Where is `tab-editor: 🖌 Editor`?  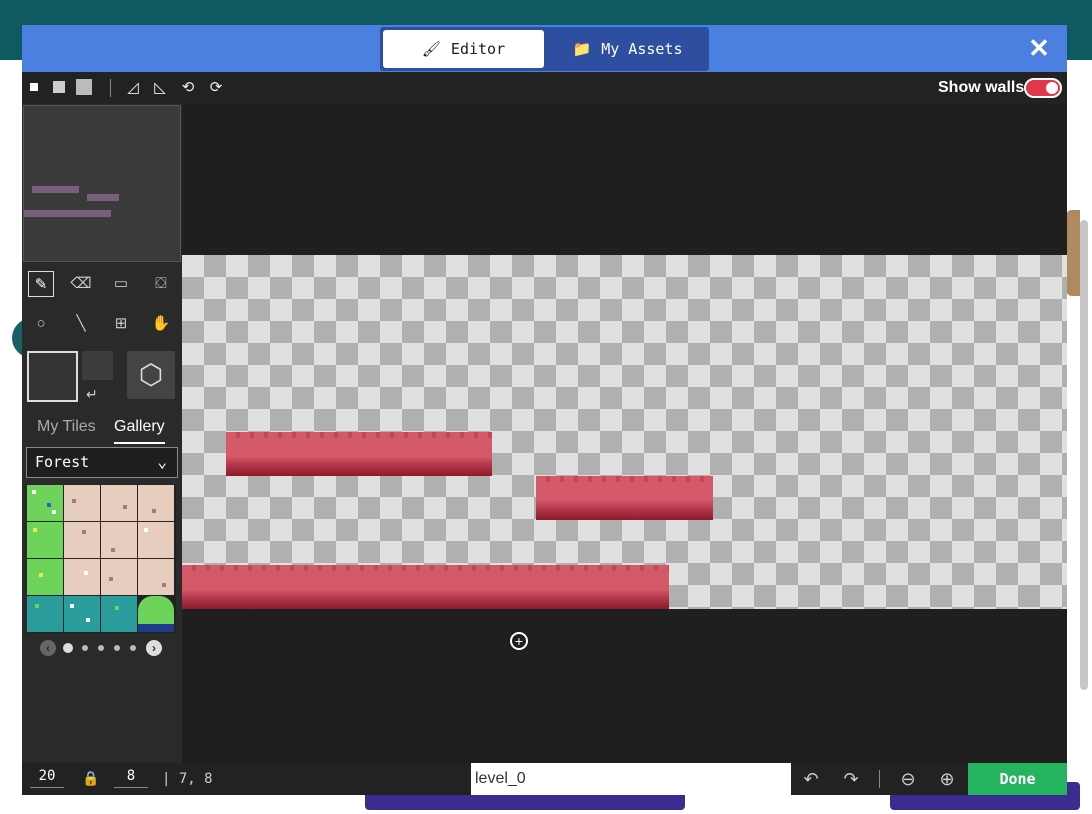
tab-editor: 🖌 Editor is located at coordinates (463, 49).